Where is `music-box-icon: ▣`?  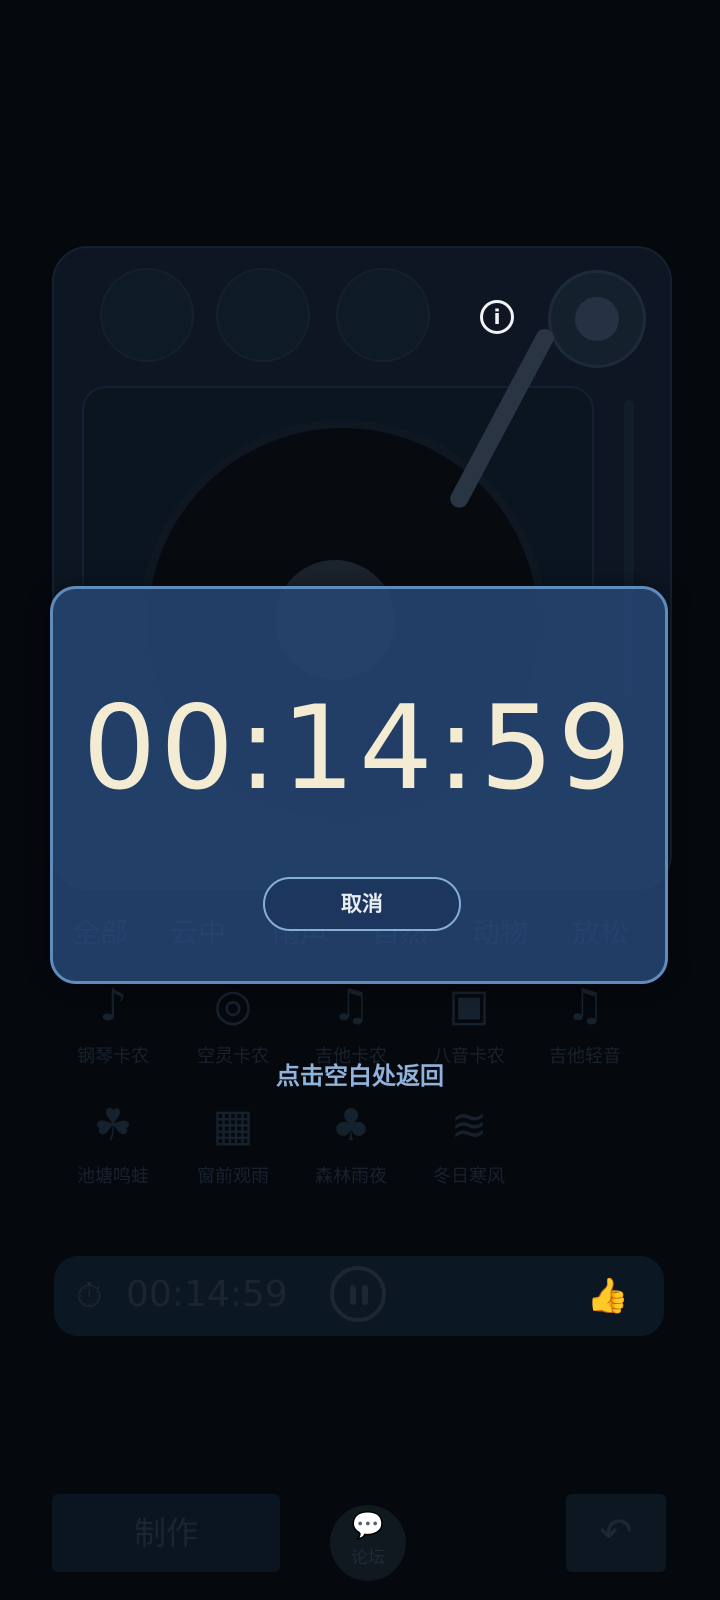 music-box-icon: ▣ is located at coordinates (469, 1005).